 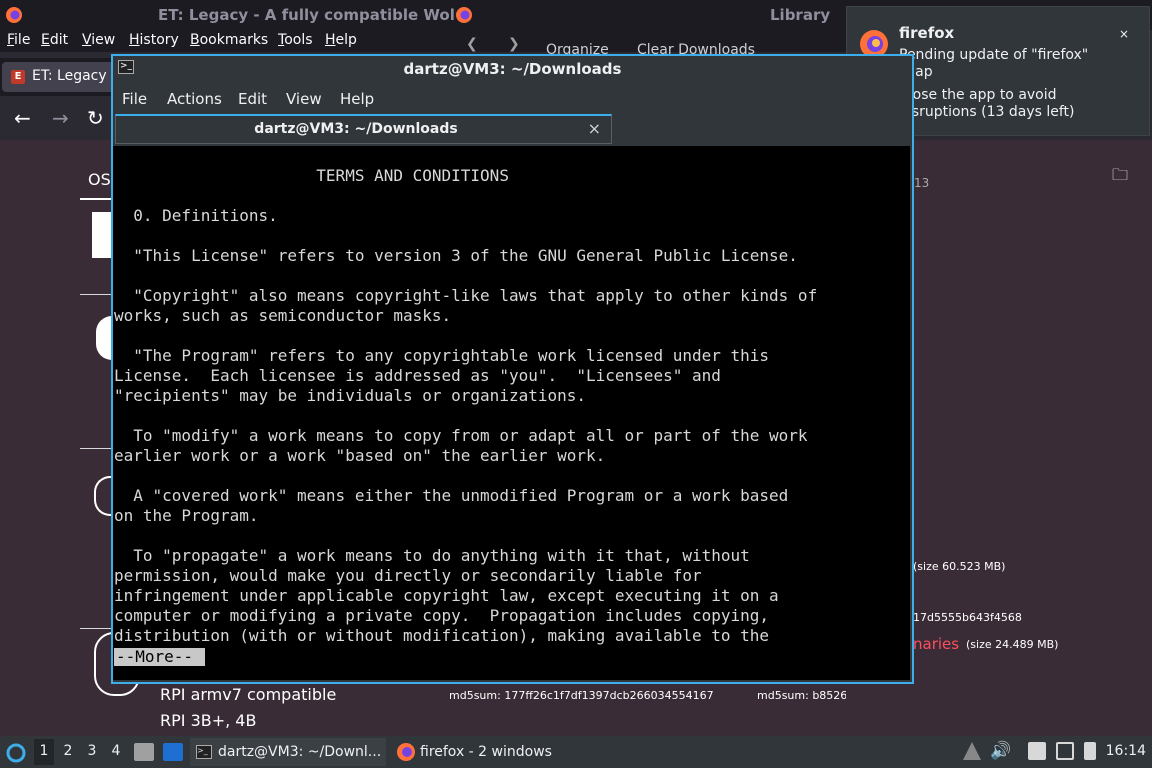 I want to click on menu-bookmarks: Bookmarks, so click(x=229, y=40).